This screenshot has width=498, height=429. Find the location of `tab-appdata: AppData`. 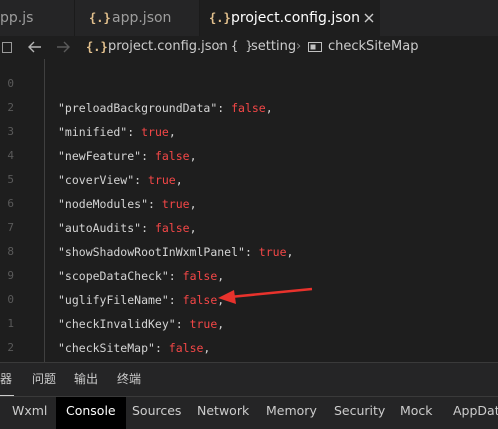

tab-appdata: AppData is located at coordinates (475, 413).